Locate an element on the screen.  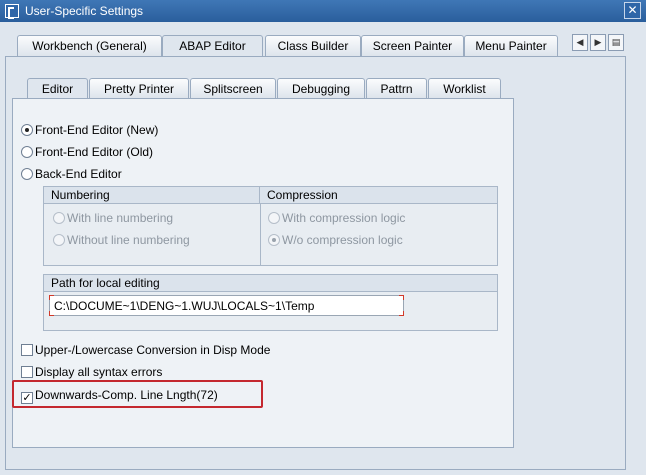
radio-with-line-numbering: With line numbering is located at coordinates (113, 218).